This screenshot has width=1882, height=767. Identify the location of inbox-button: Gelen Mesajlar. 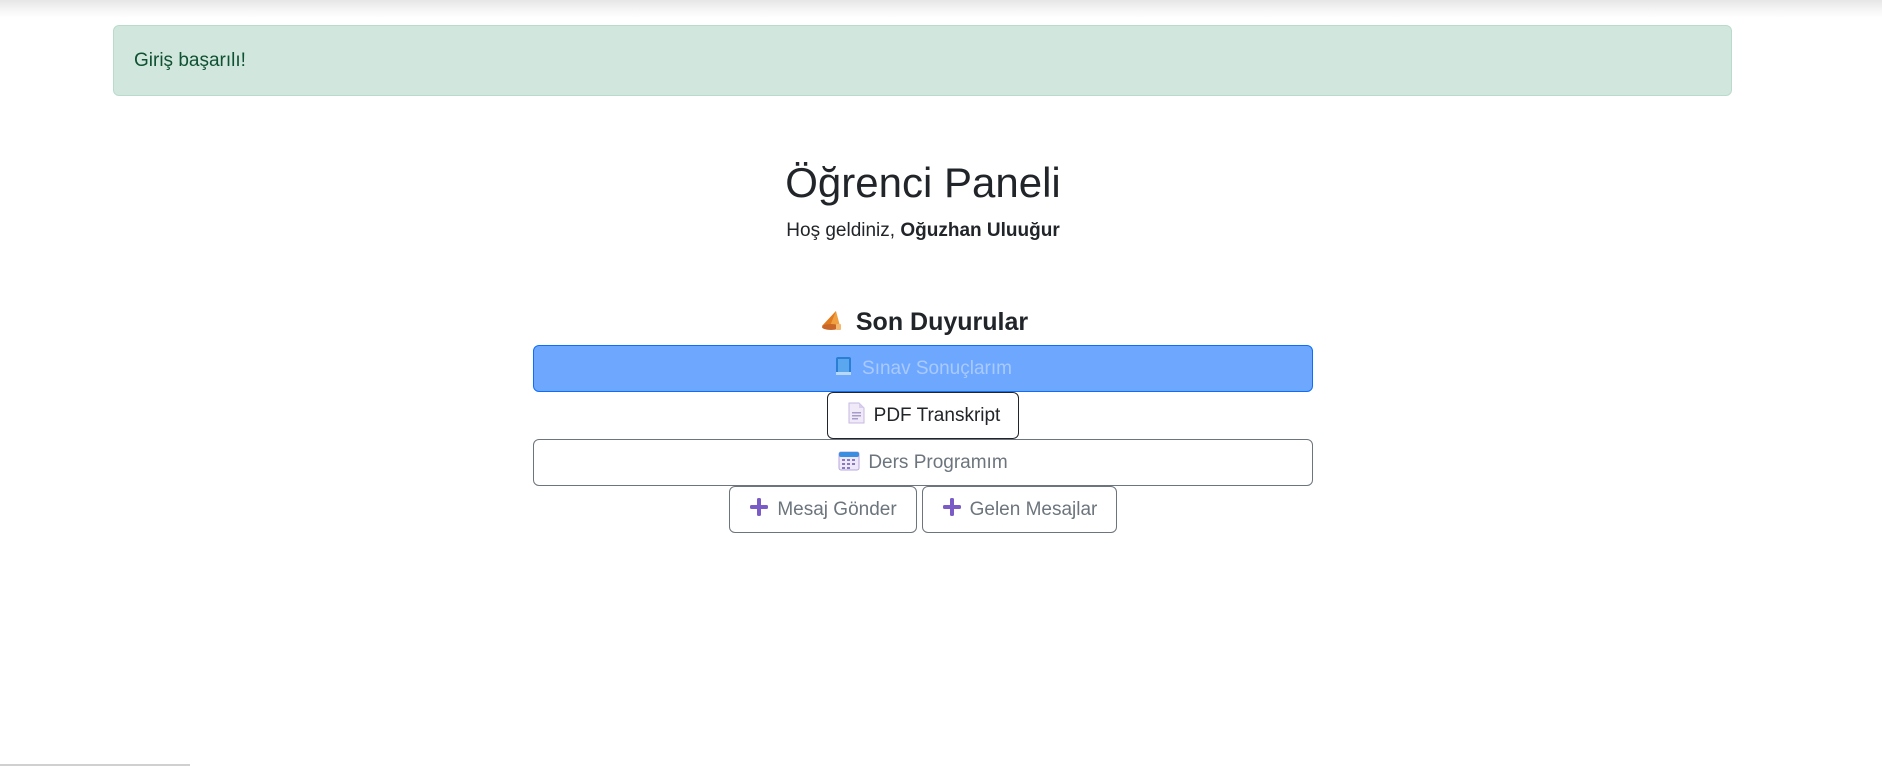
(1019, 509).